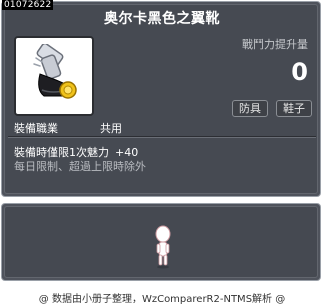 The width and height of the screenshot is (324, 308). Describe the element at coordinates (299, 72) in the screenshot. I see `combat-power-value: 0` at that location.